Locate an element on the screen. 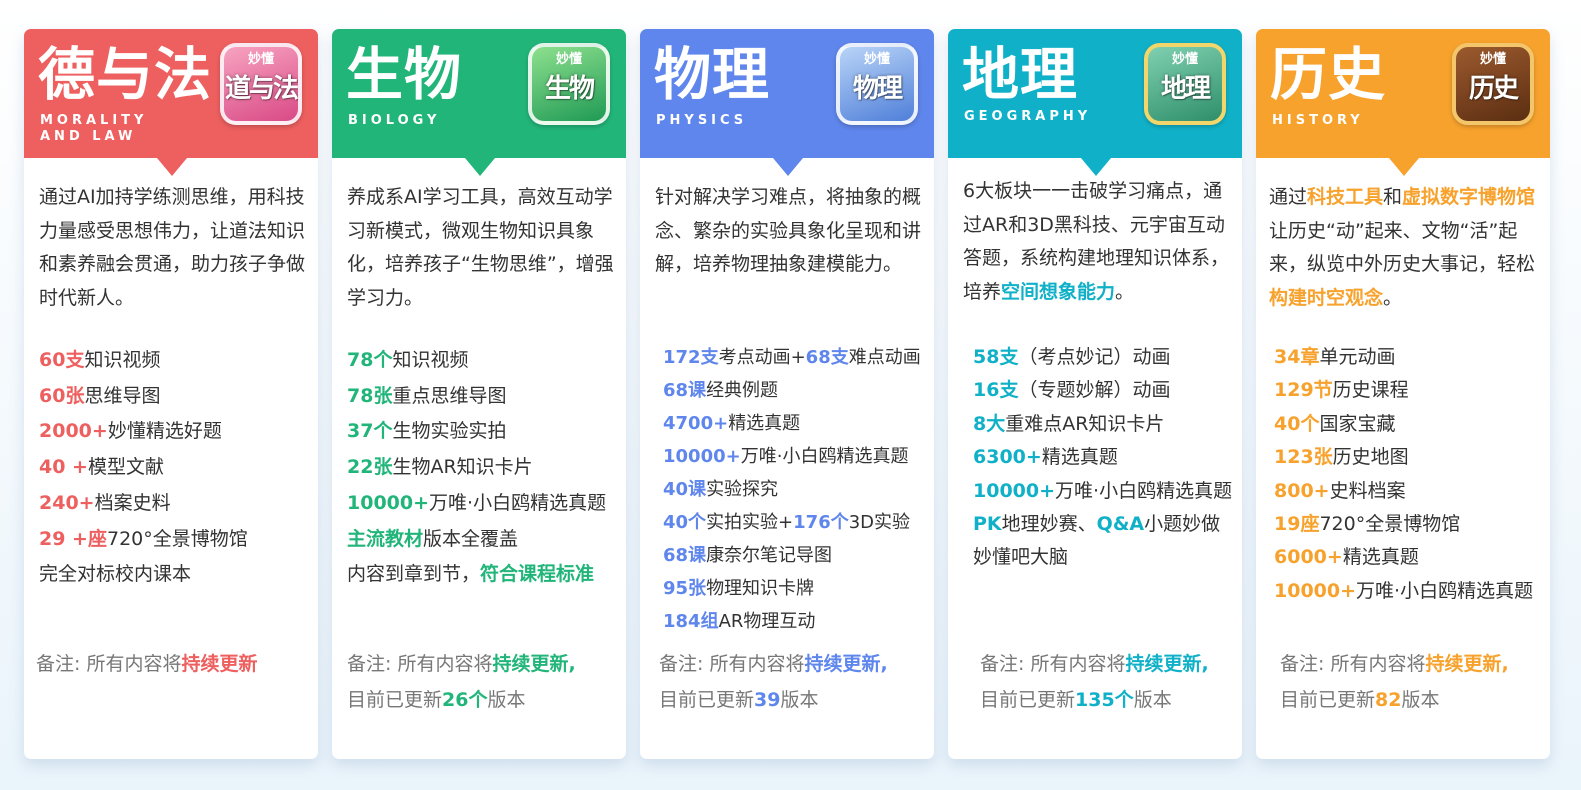  feature-item: 10000+万唯·小白鸥精选真题 is located at coordinates (487, 504).